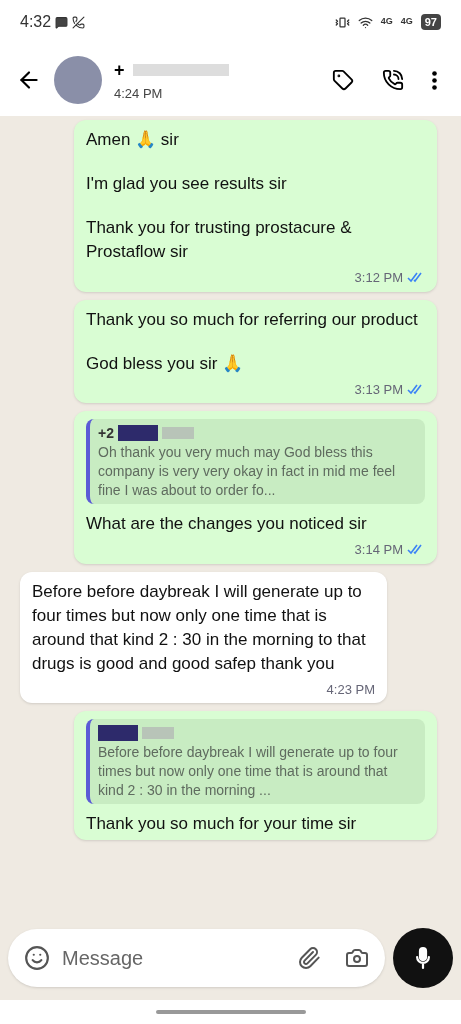 This screenshot has width=461, height=1024. What do you see at coordinates (219, 240) in the screenshot?
I see `message-text: Thank you for trusting prostacure & Prostaflow sir` at bounding box center [219, 240].